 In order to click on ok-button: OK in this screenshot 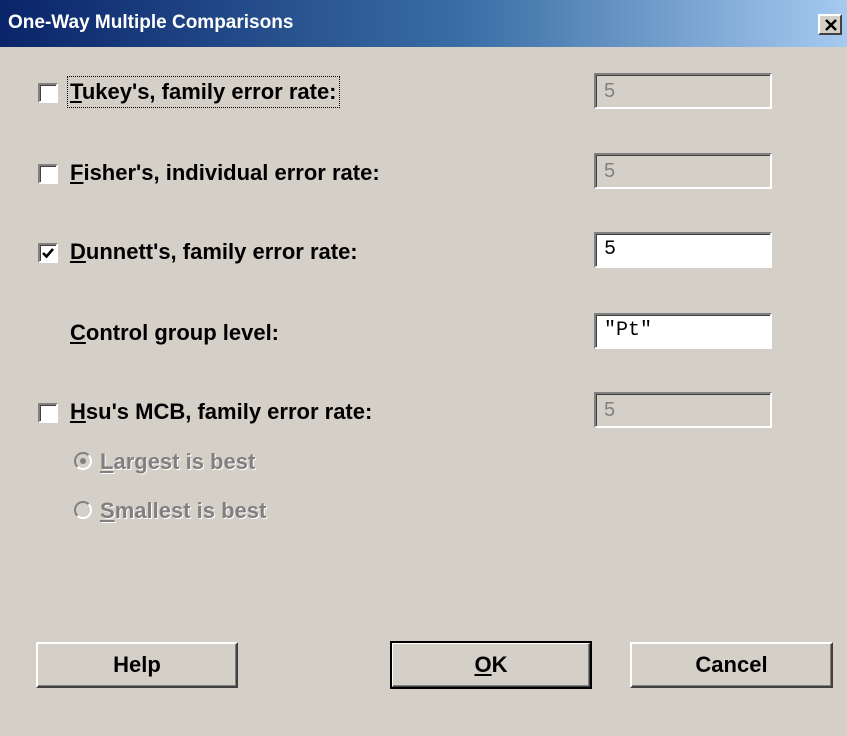, I will do `click(491, 665)`.